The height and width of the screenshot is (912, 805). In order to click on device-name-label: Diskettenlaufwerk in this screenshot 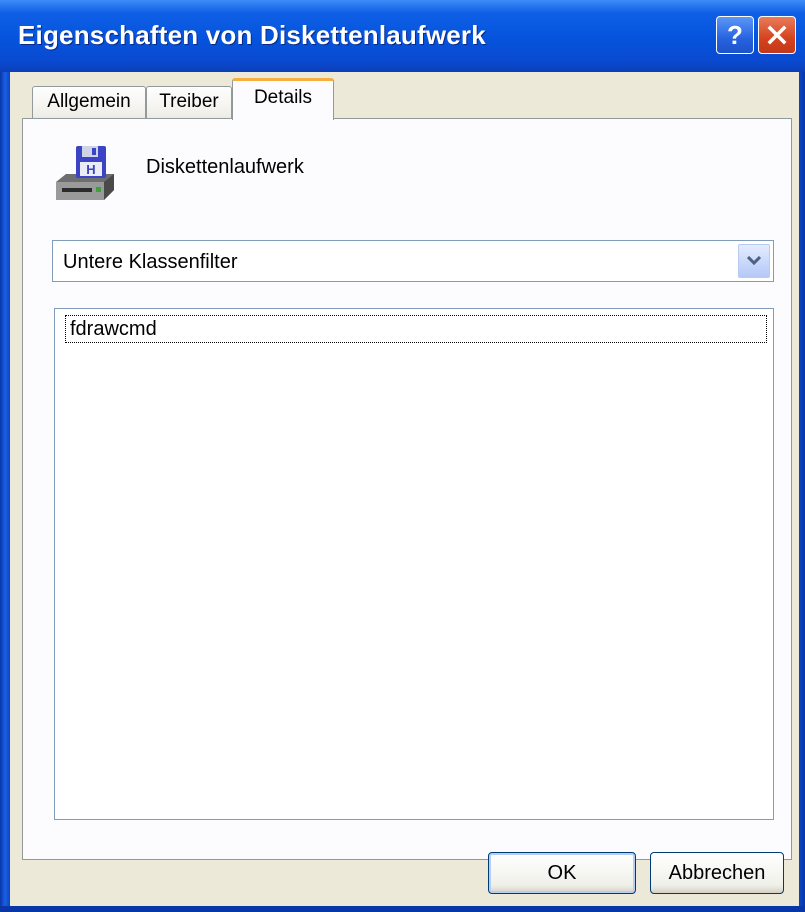, I will do `click(225, 167)`.